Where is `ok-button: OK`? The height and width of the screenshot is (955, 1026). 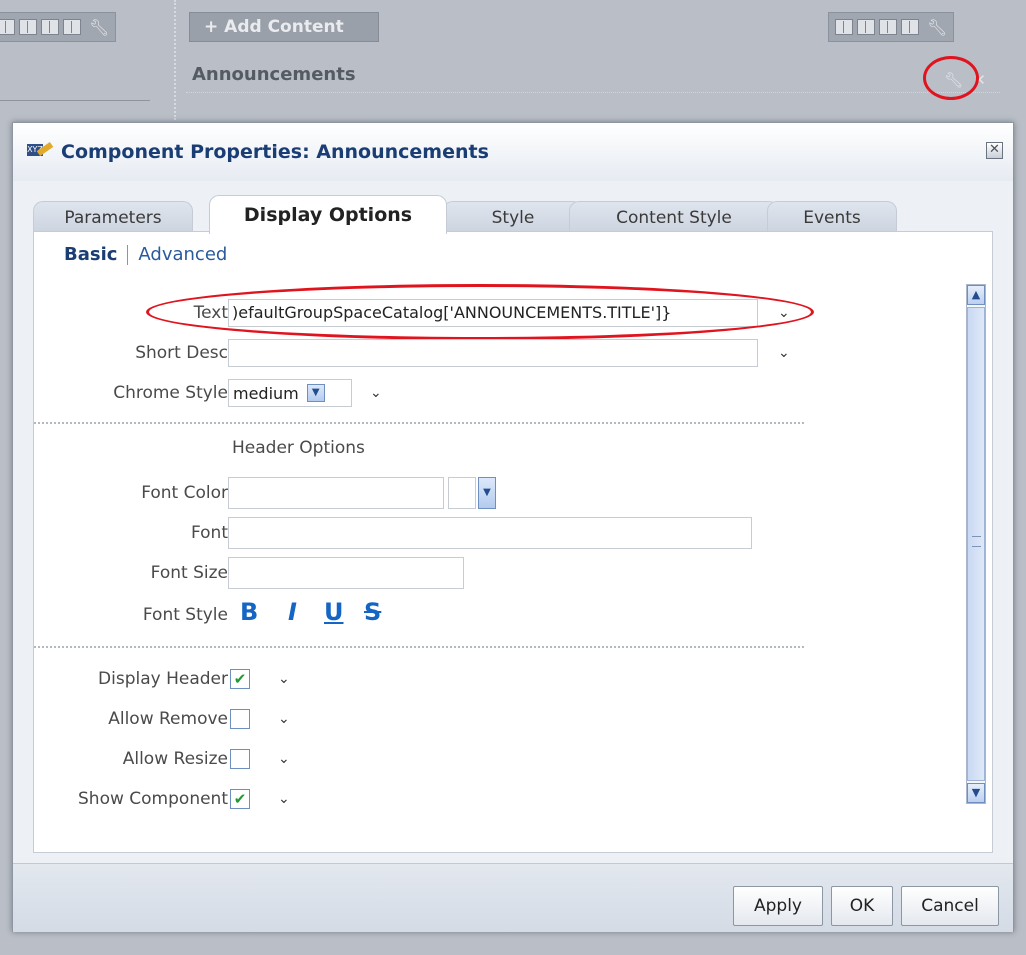 ok-button: OK is located at coordinates (862, 906).